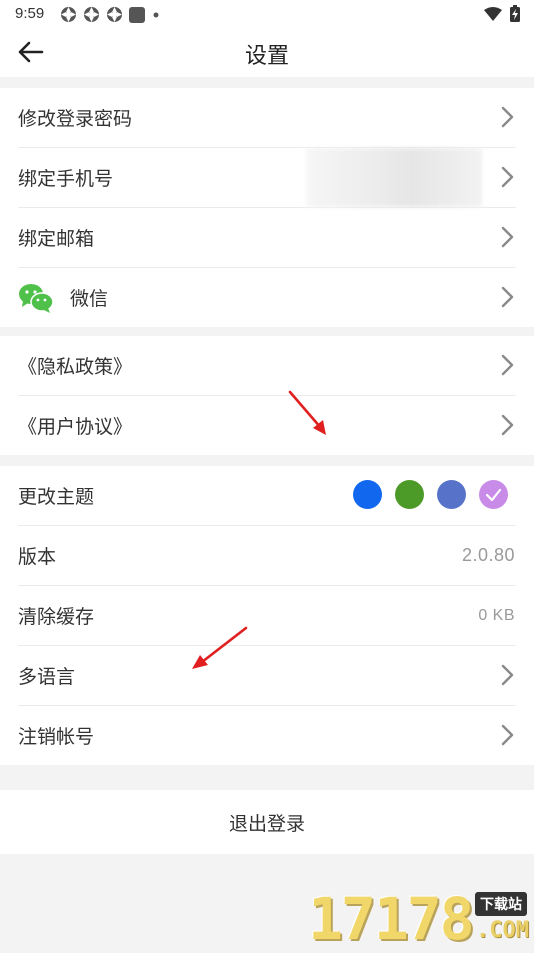 The image size is (534, 953). I want to click on privacy-policy-row: 《隐私政策》, so click(267, 366).